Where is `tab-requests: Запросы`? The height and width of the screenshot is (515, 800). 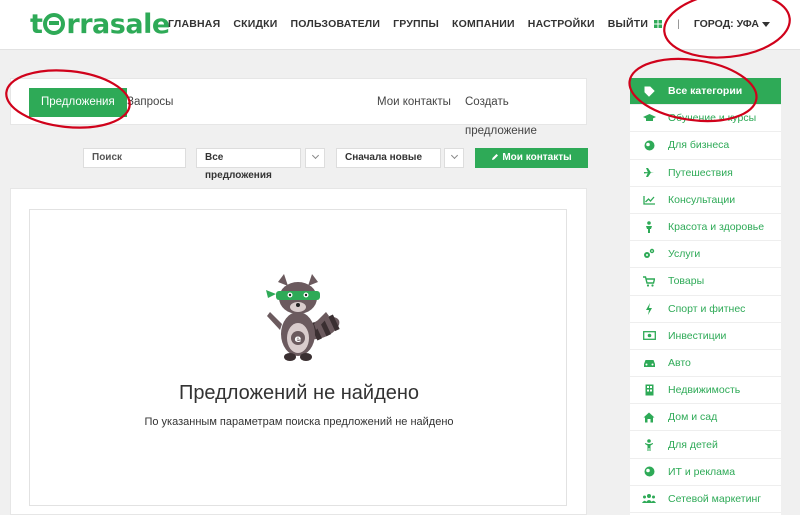
tab-requests: Запросы is located at coordinates (150, 102).